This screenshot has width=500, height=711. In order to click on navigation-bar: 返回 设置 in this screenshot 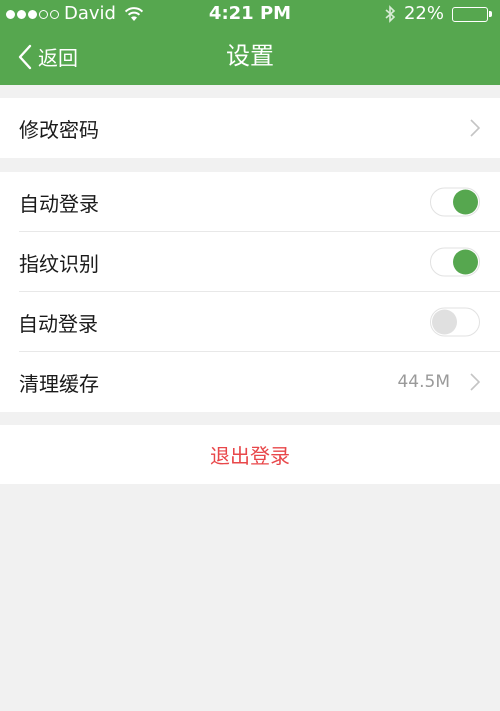, I will do `click(250, 56)`.